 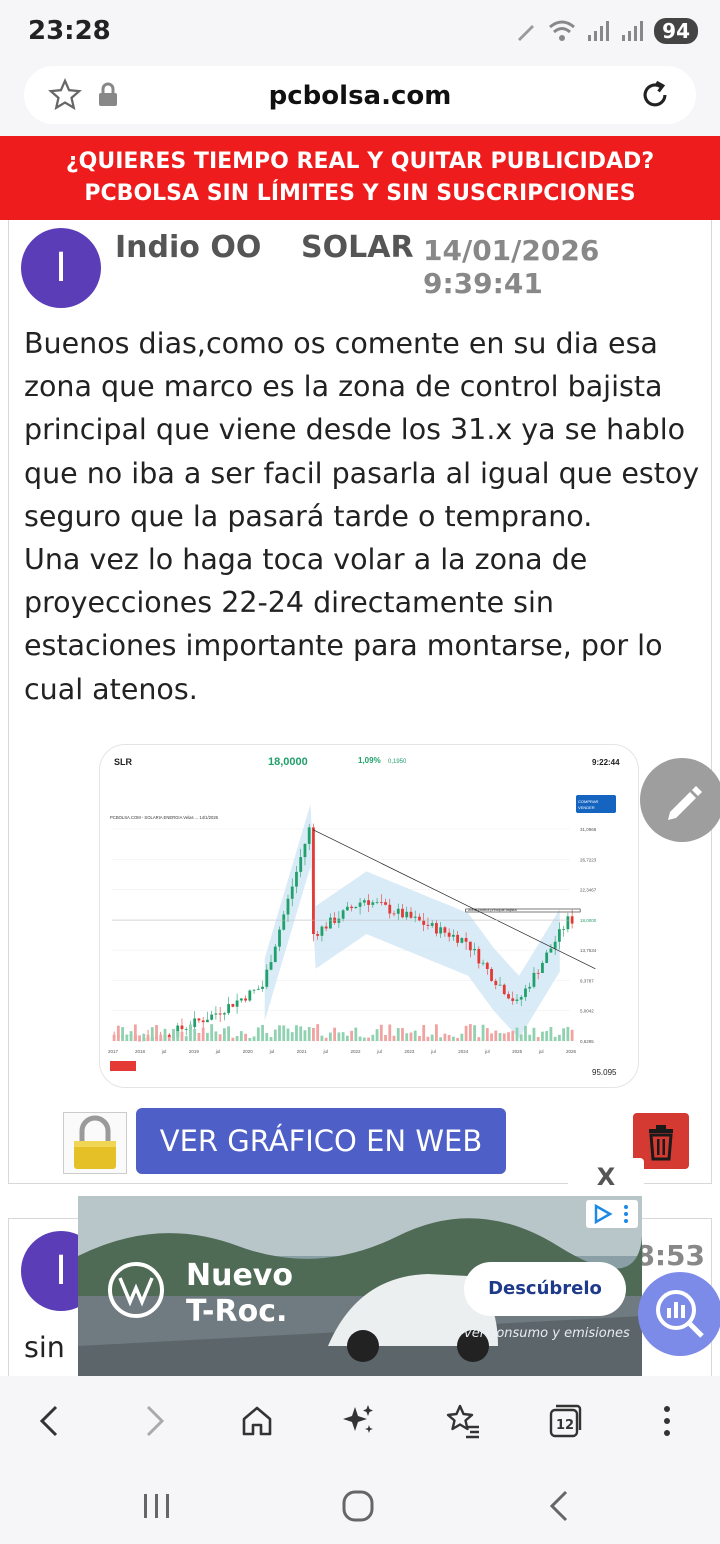 What do you see at coordinates (545, 1289) in the screenshot?
I see `ad-cta-button: Descúbrelo` at bounding box center [545, 1289].